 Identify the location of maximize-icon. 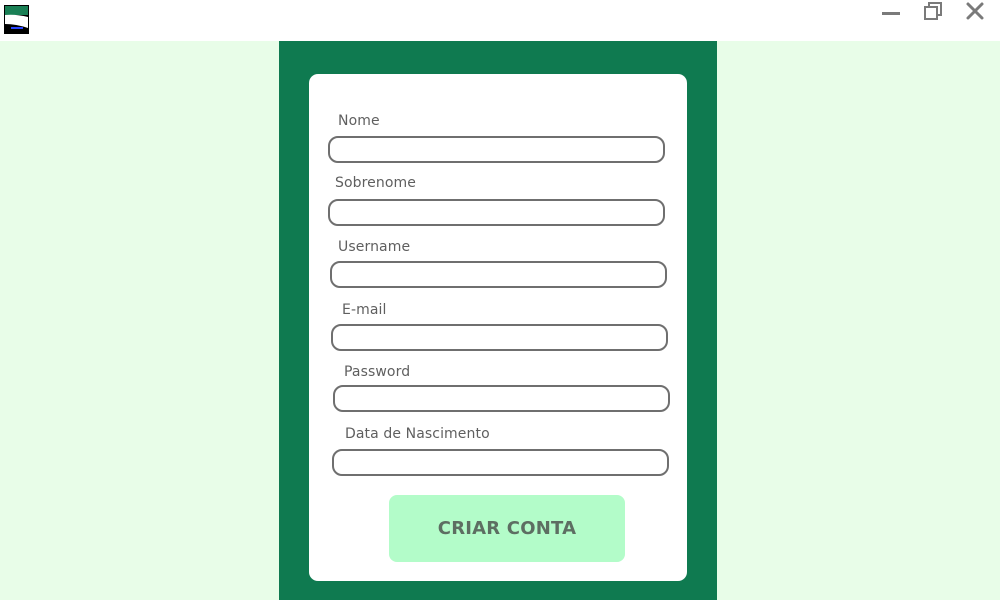
(933, 13).